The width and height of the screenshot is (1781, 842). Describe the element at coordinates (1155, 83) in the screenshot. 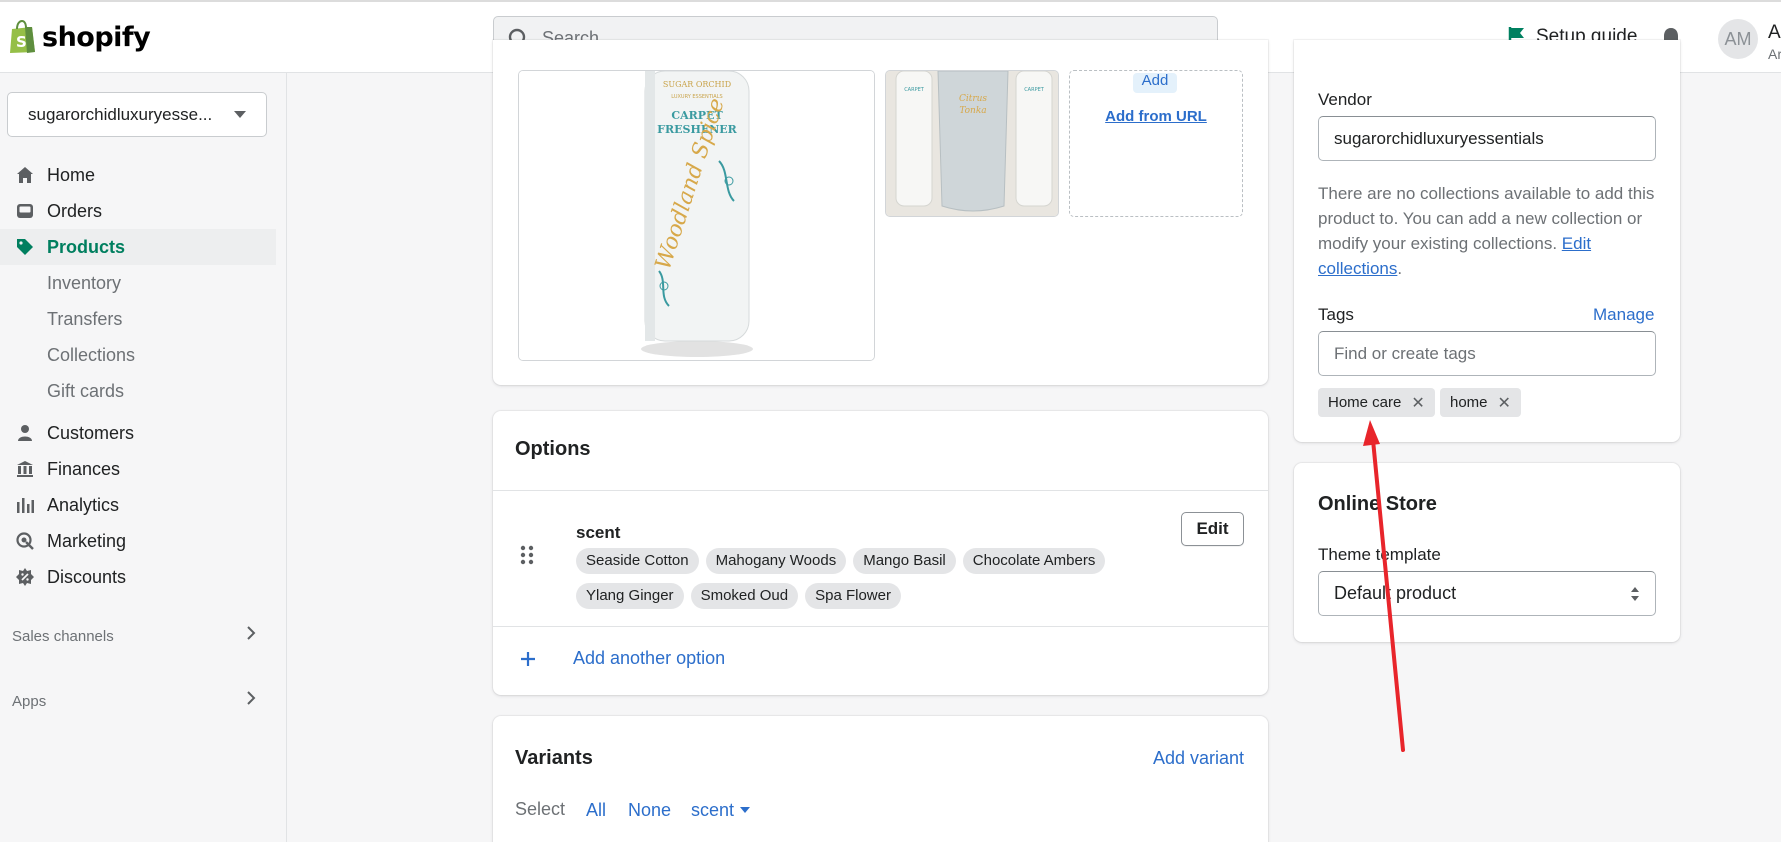

I see `add-media-button: Add` at that location.